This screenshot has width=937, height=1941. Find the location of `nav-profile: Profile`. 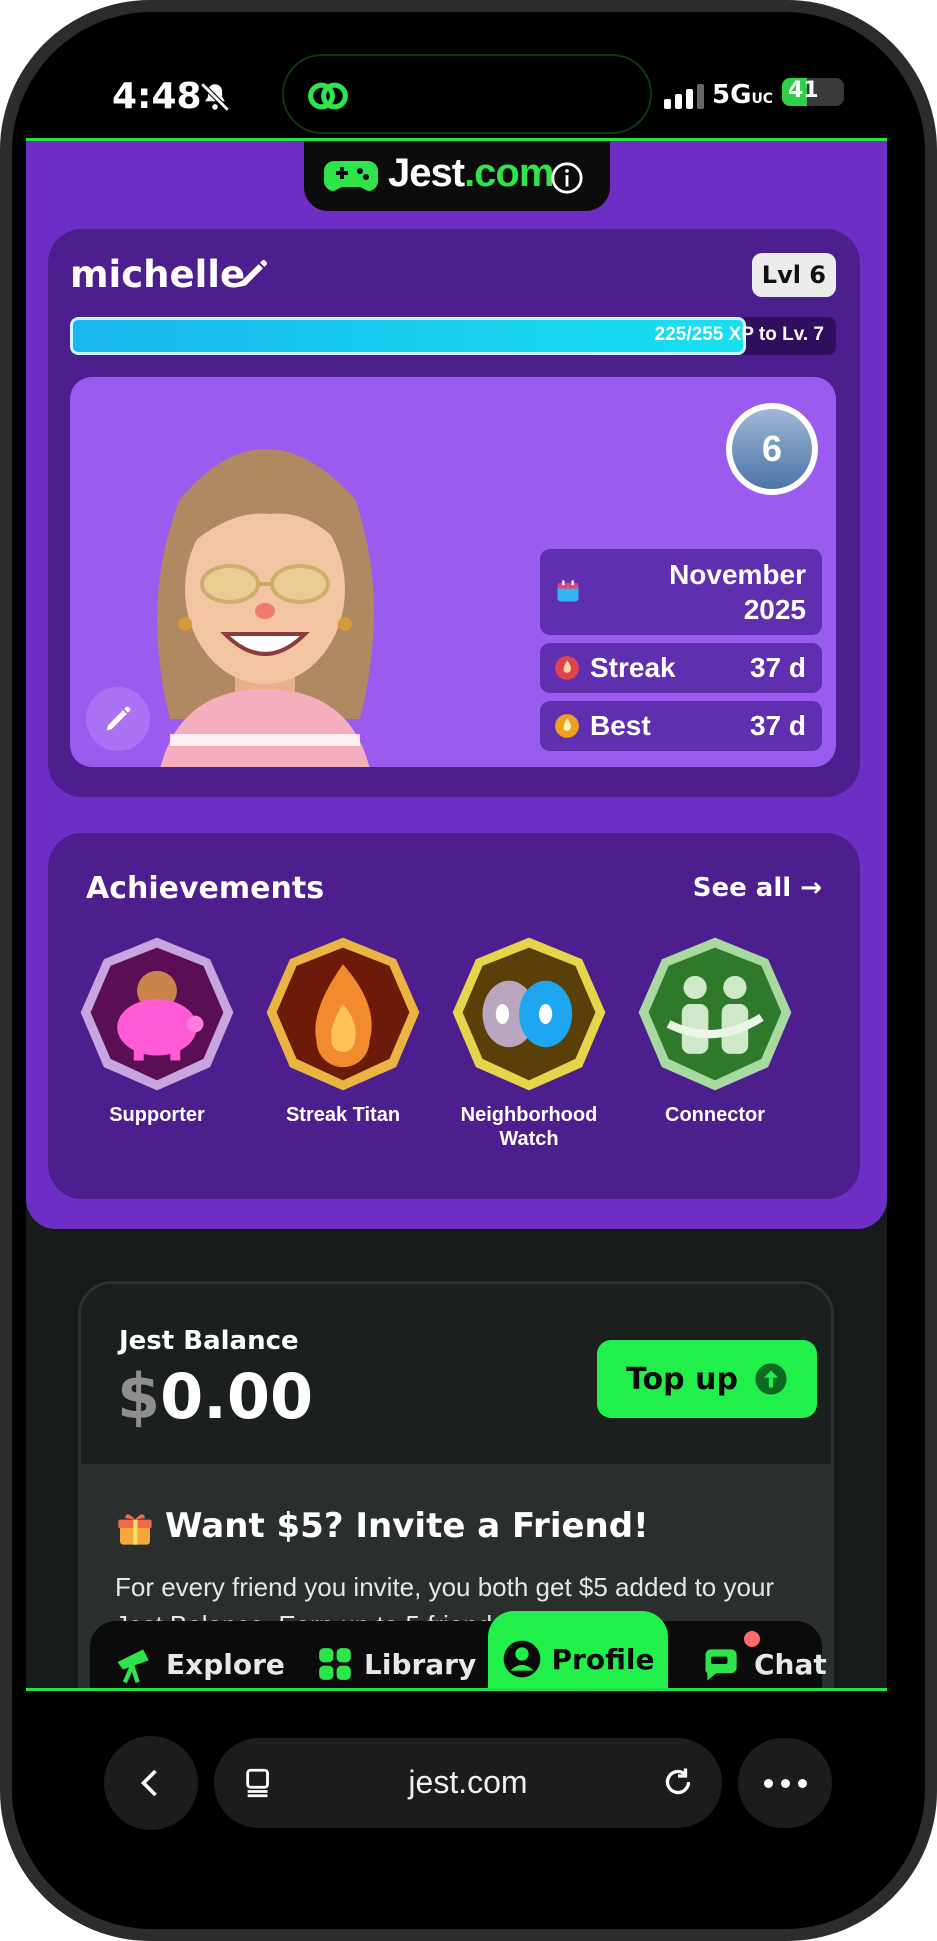

nav-profile: Profile is located at coordinates (578, 1650).